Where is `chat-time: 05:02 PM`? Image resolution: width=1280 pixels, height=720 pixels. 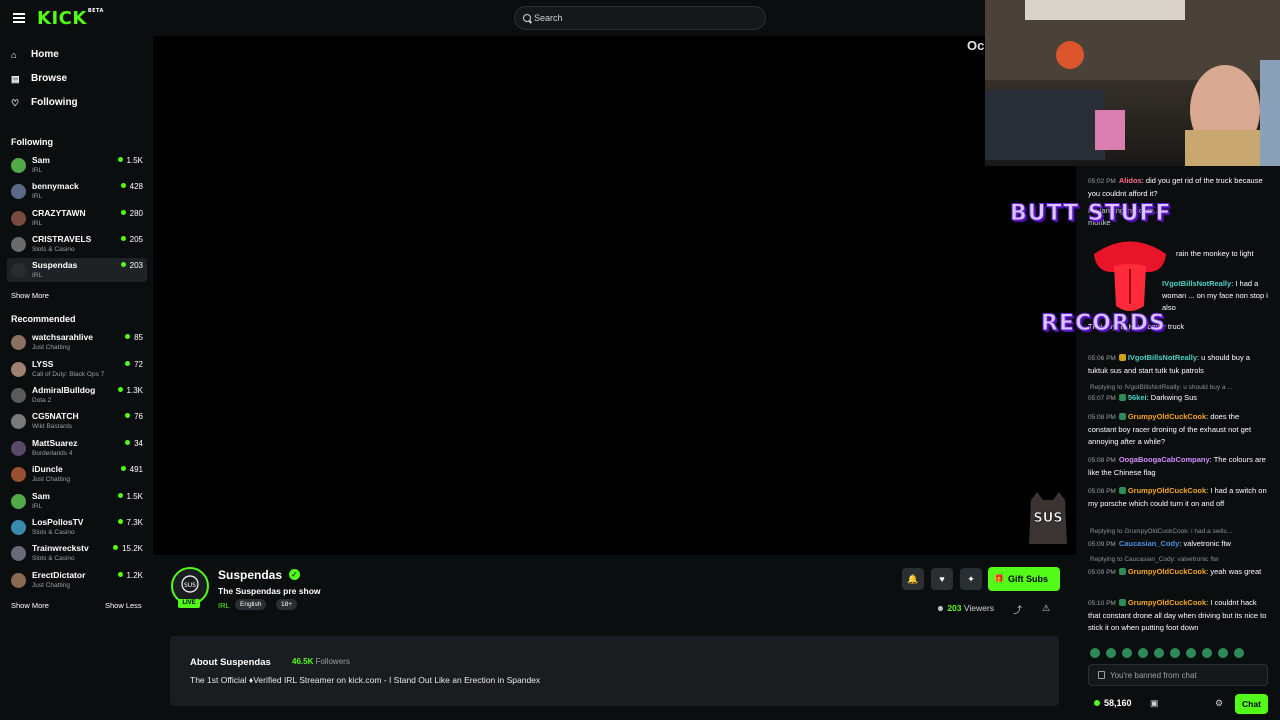 chat-time: 05:02 PM is located at coordinates (1102, 181).